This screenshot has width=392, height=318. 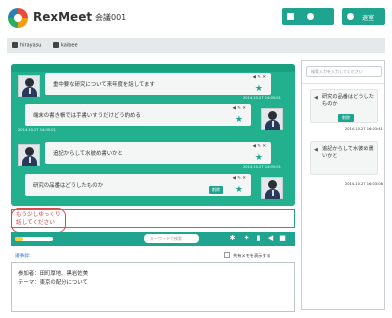 I want to click on participant-name: kaibee, so click(x=69, y=45).